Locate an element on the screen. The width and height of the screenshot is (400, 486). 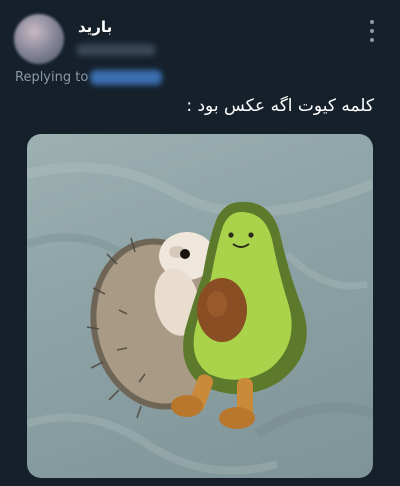
more-icon is located at coordinates (372, 31).